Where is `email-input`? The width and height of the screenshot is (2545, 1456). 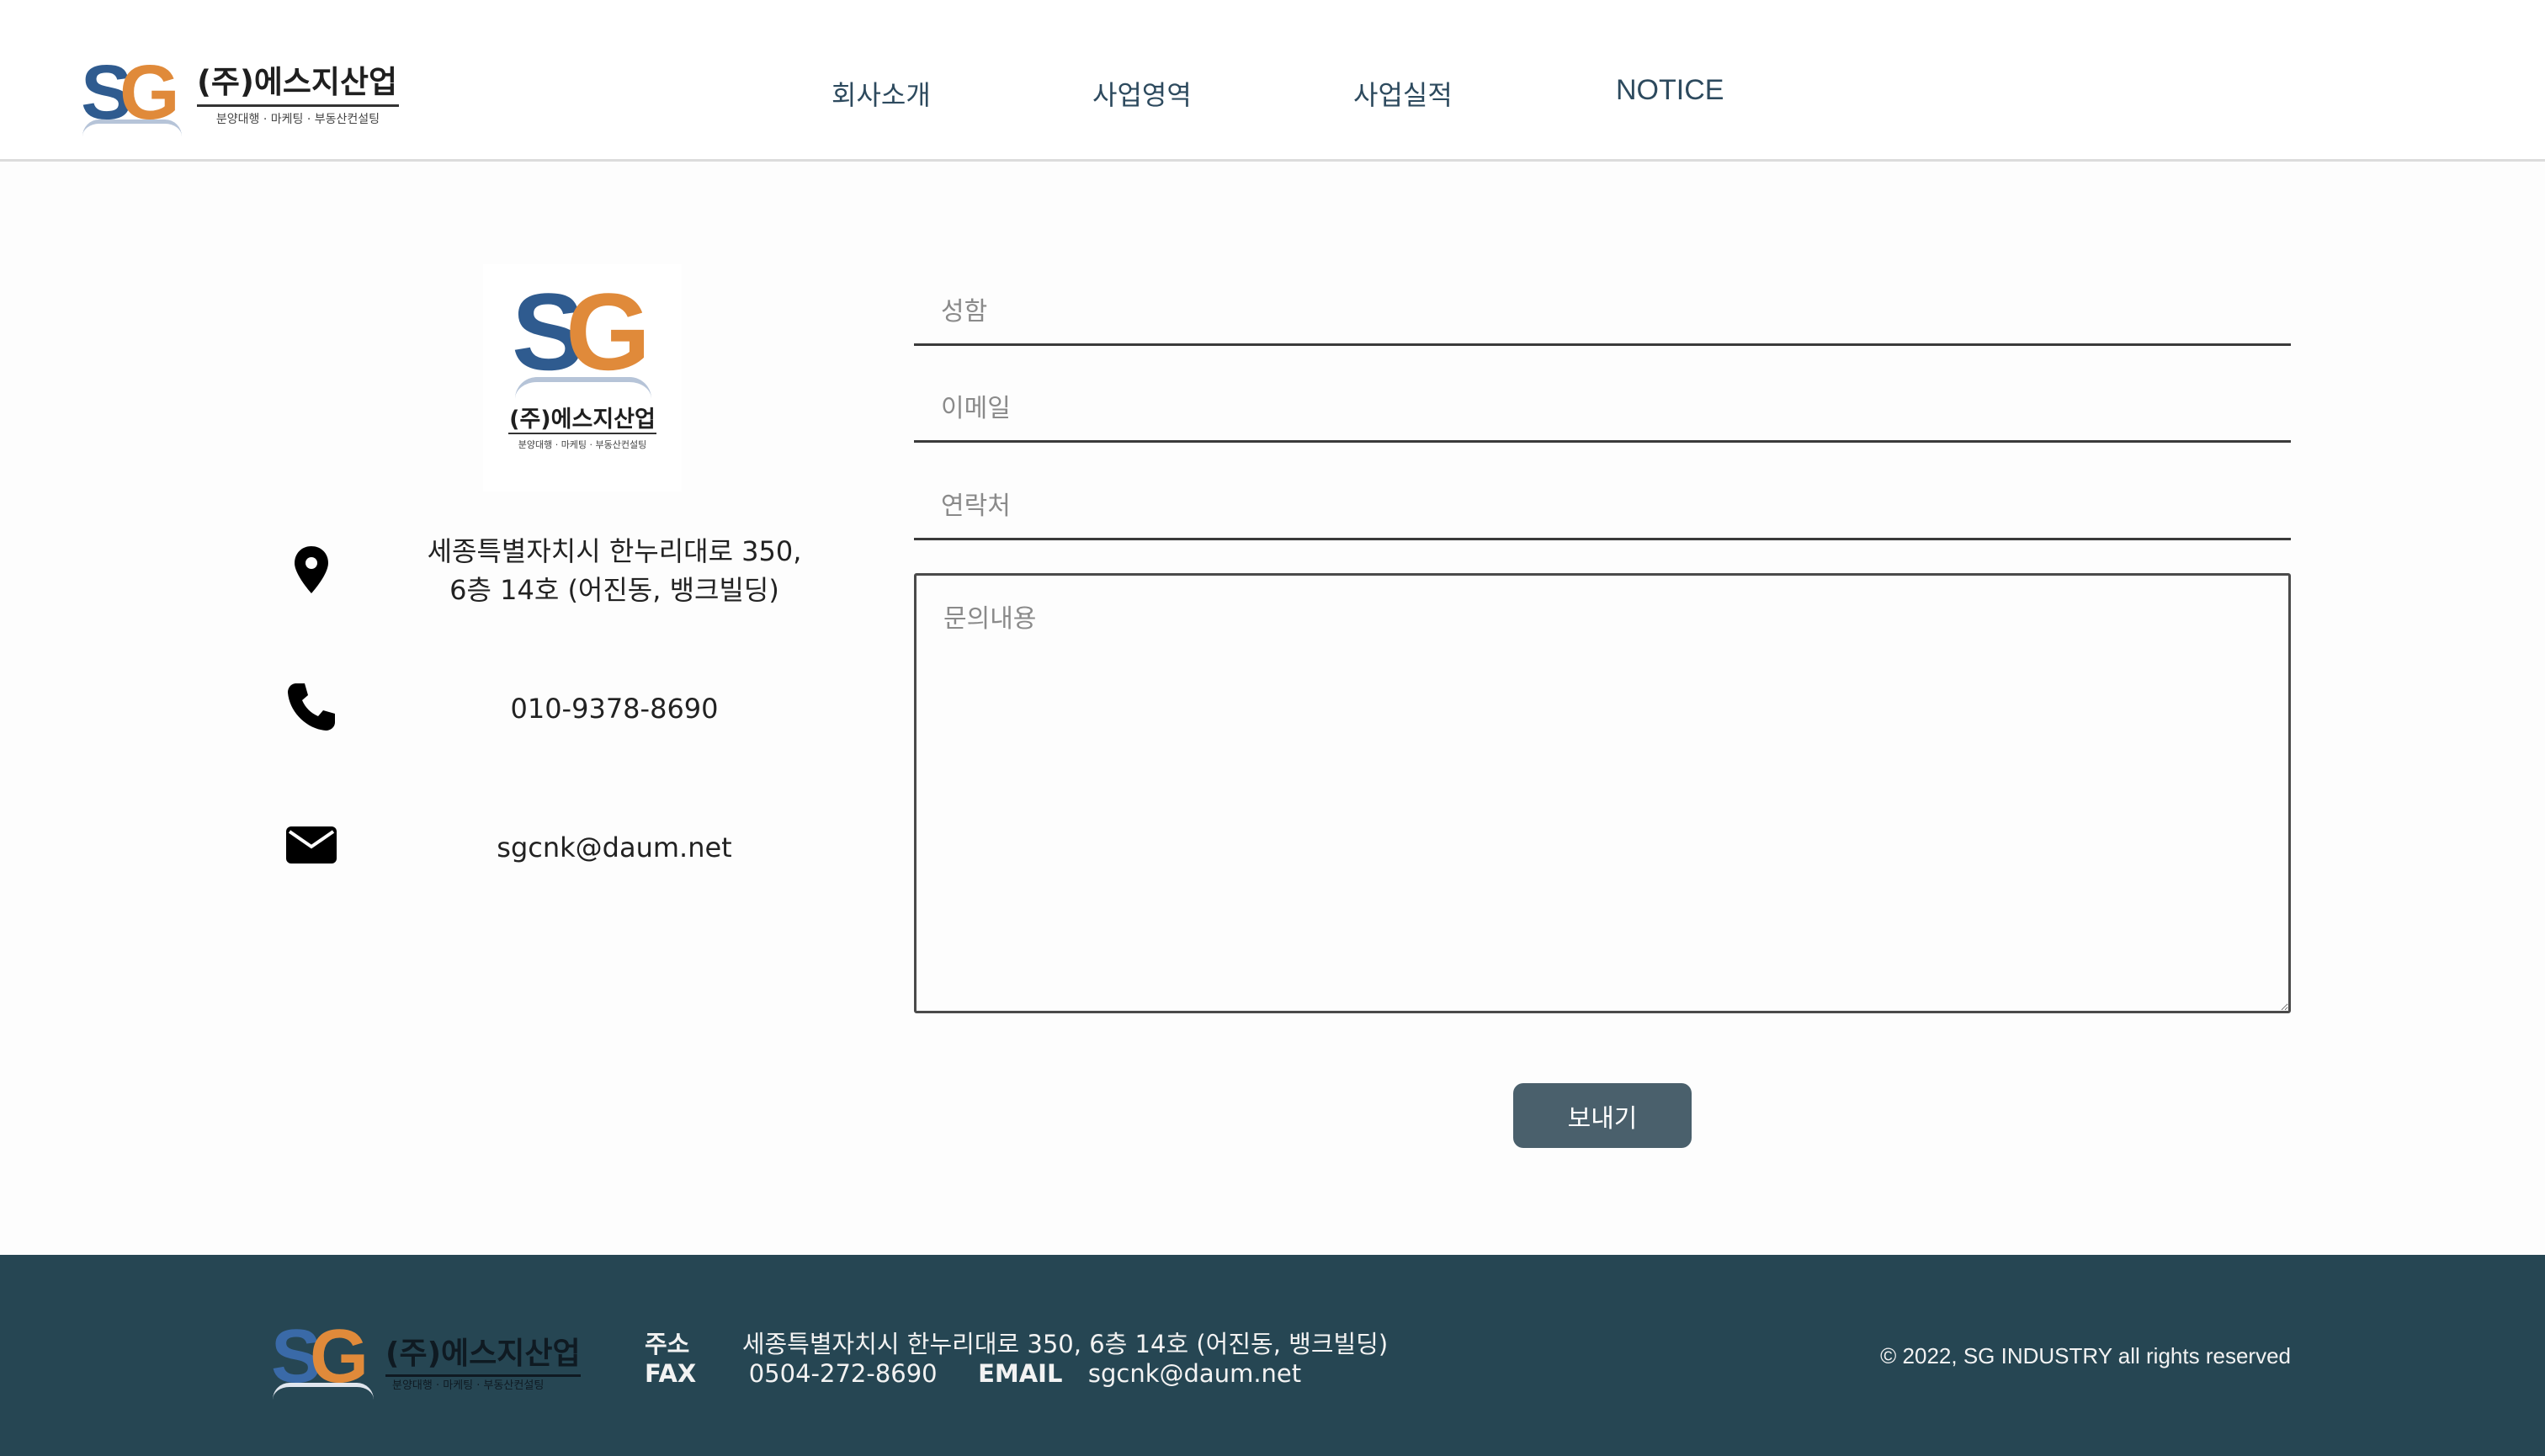 email-input is located at coordinates (1602, 408).